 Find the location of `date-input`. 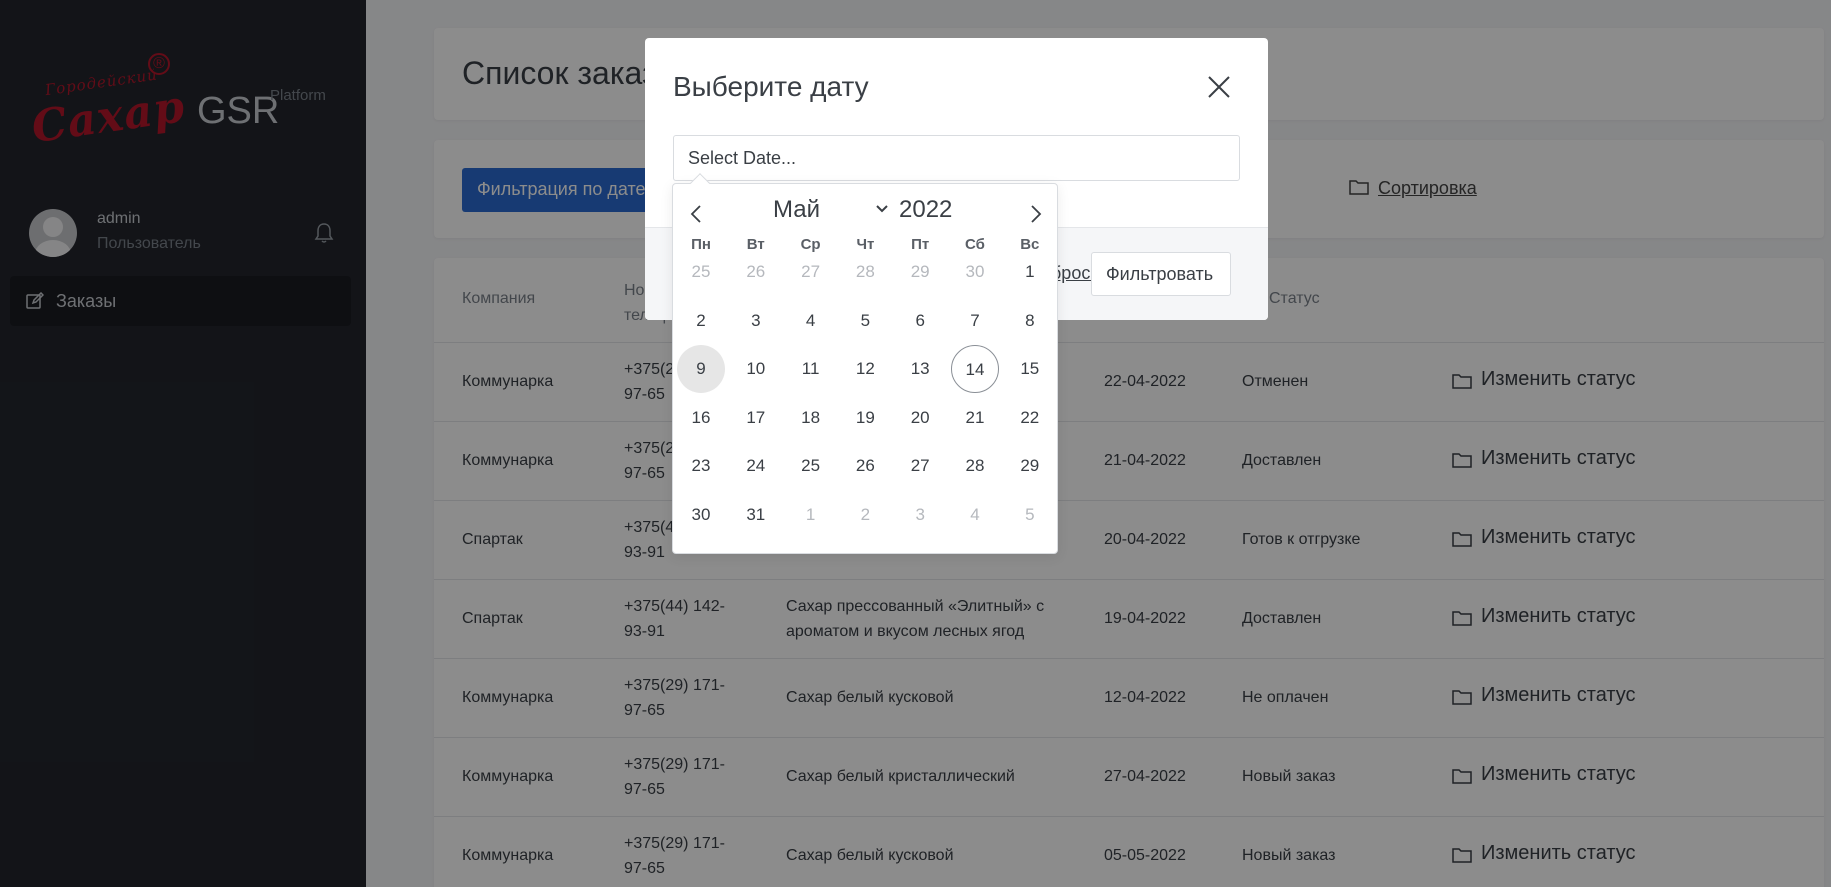

date-input is located at coordinates (956, 158).